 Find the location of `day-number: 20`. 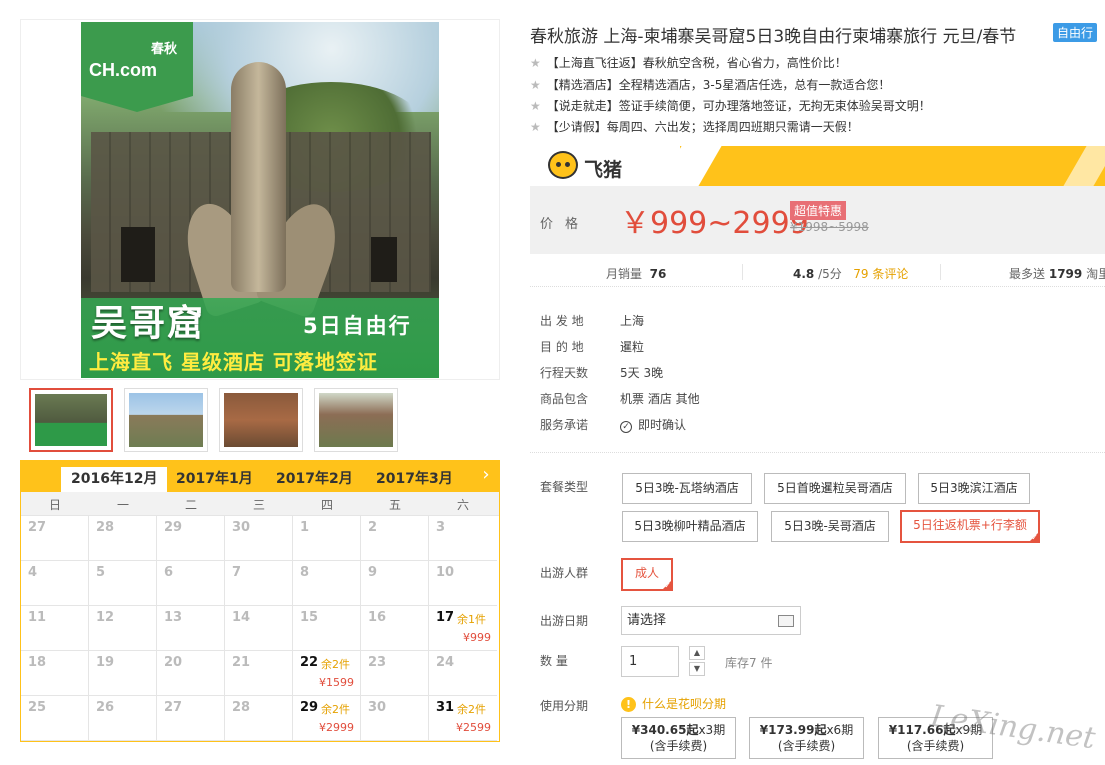

day-number: 20 is located at coordinates (173, 662).